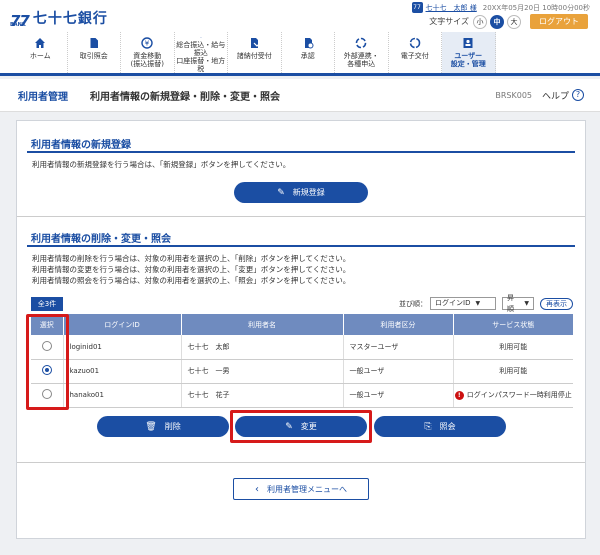 The width and height of the screenshot is (600, 555). I want to click on pencil-icon: ✎, so click(281, 192).